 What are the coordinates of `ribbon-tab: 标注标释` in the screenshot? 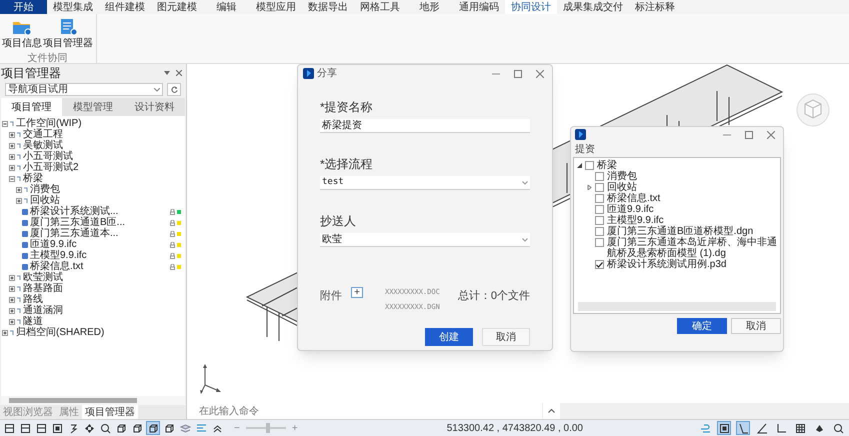 It's located at (655, 7).